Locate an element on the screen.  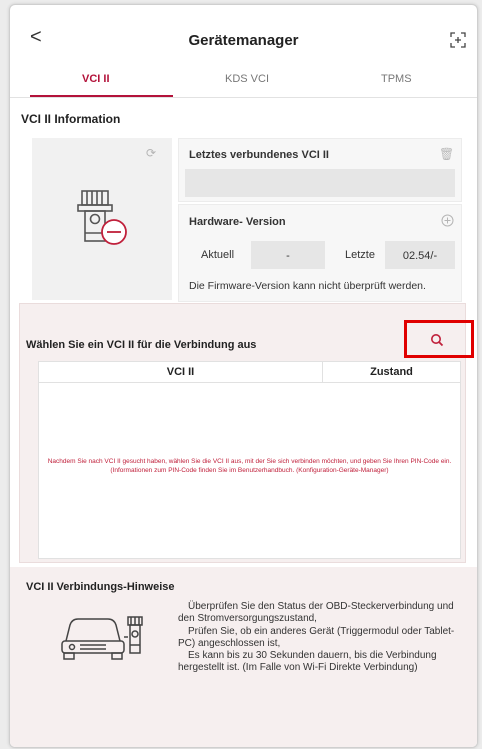
tab-vci-ii: VCI II is located at coordinates (96, 79).